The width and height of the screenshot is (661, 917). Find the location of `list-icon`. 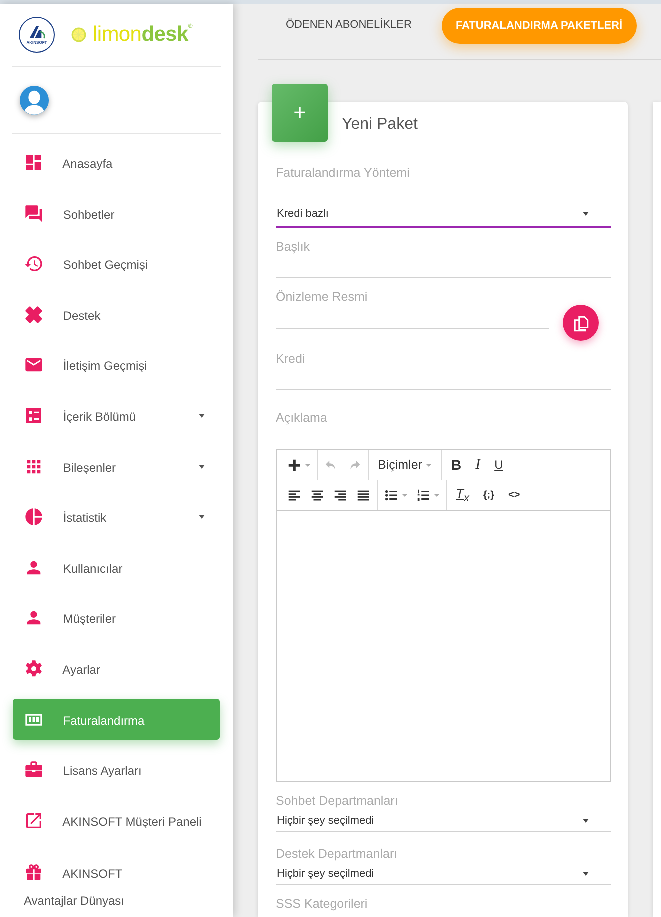

list-icon is located at coordinates (34, 416).